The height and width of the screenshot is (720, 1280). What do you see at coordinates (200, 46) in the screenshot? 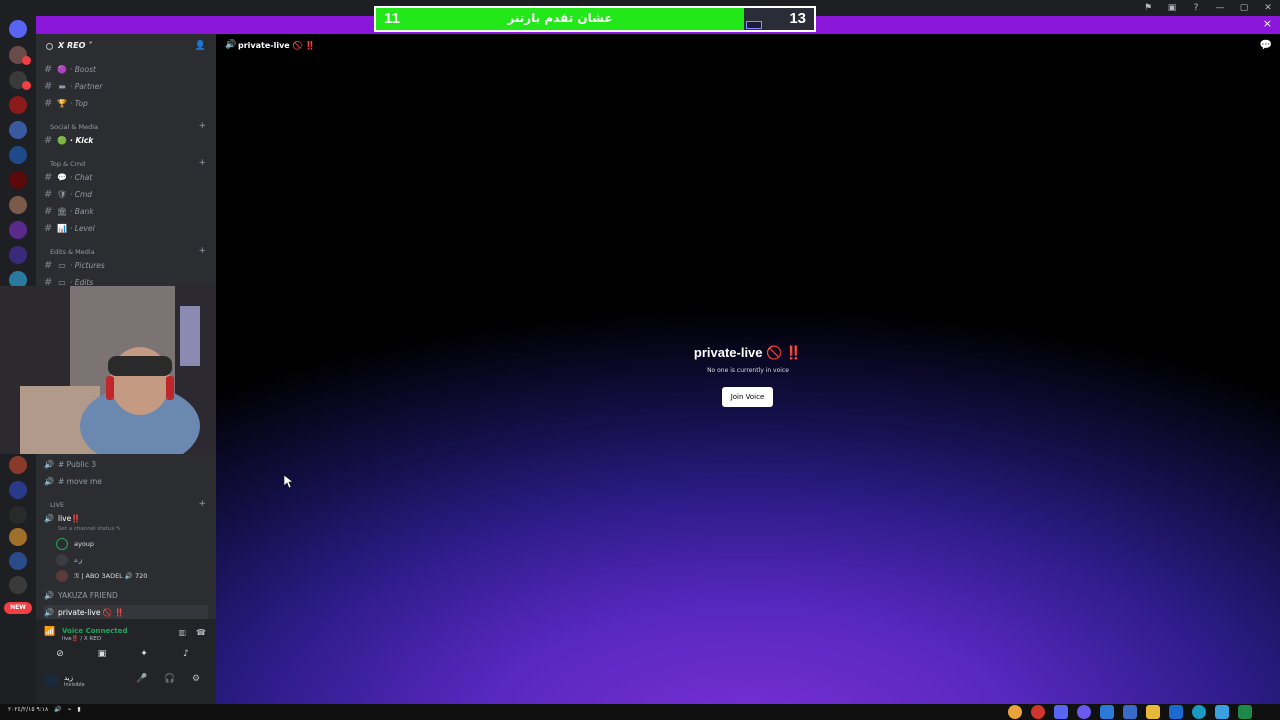
I see `invite-icon: 👤` at bounding box center [200, 46].